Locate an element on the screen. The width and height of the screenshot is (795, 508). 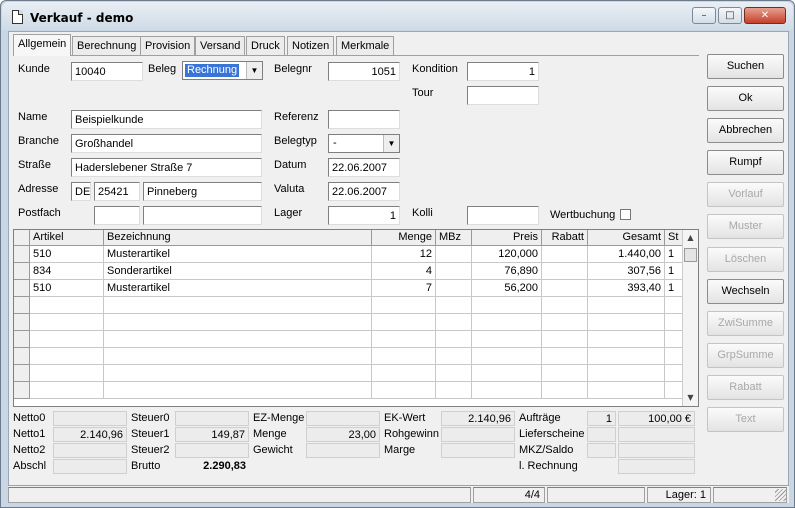
strasse-field: Haderslebener Straße 7 is located at coordinates (166, 167).